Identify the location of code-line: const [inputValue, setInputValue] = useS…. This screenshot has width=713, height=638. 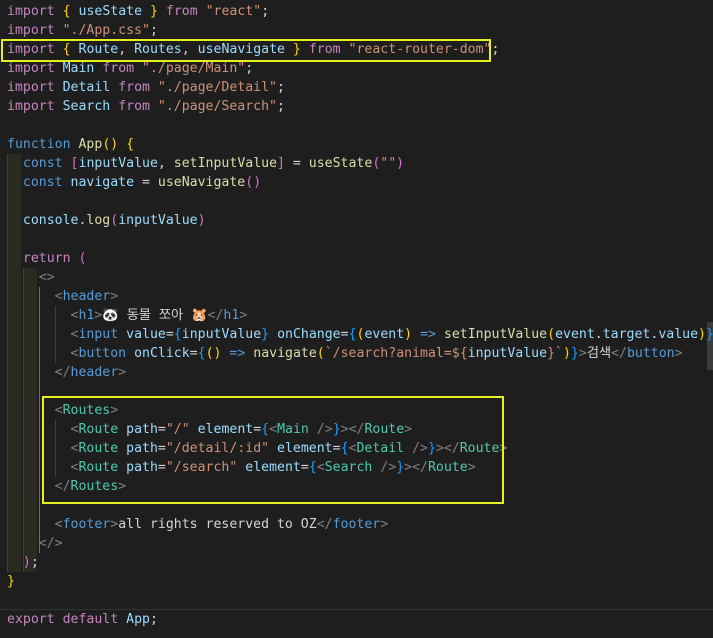
(205, 163).